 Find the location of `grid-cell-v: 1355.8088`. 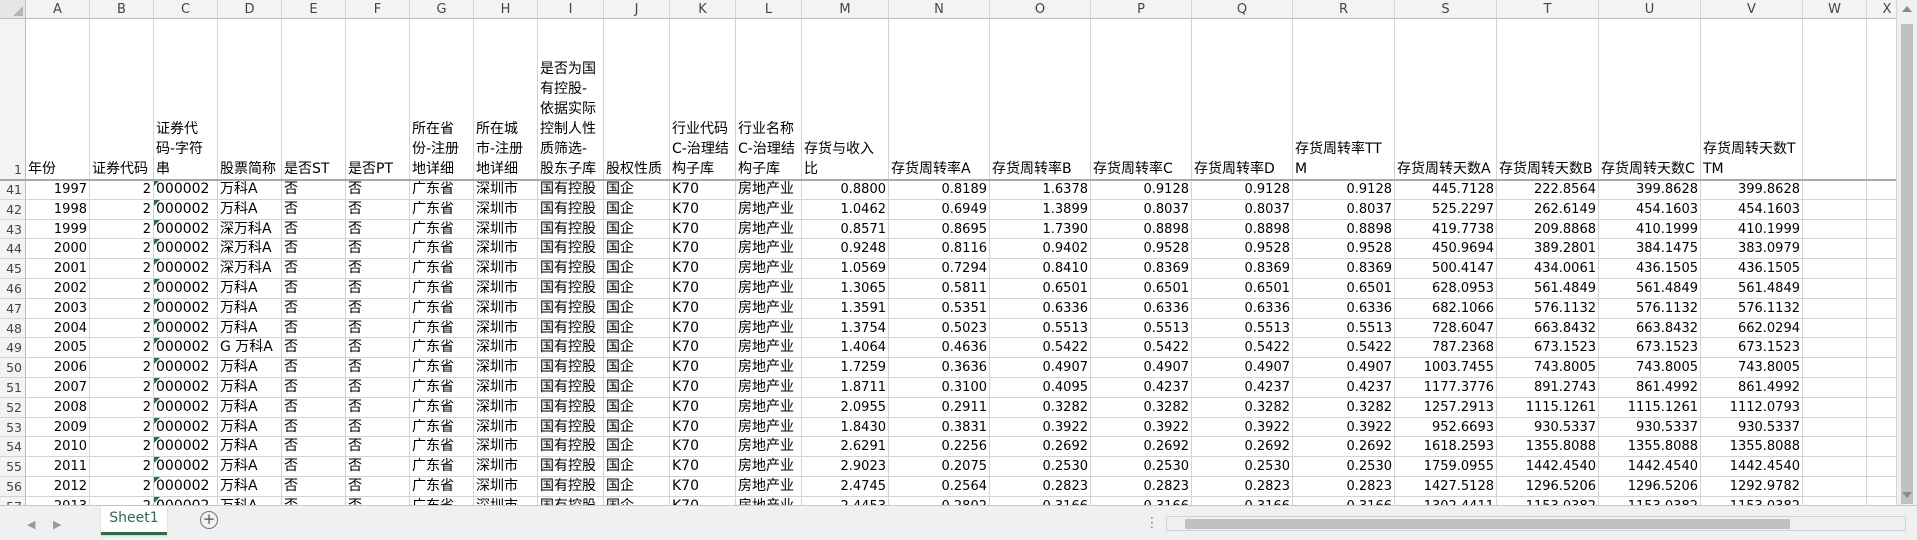

grid-cell-v: 1355.8088 is located at coordinates (1752, 447).